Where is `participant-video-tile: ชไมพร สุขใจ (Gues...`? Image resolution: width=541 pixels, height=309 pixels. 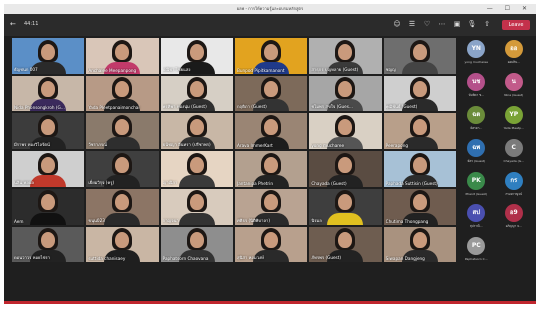
participant-video-tile: ชไมพร สุขใจ (Gues... is located at coordinates (345, 93).